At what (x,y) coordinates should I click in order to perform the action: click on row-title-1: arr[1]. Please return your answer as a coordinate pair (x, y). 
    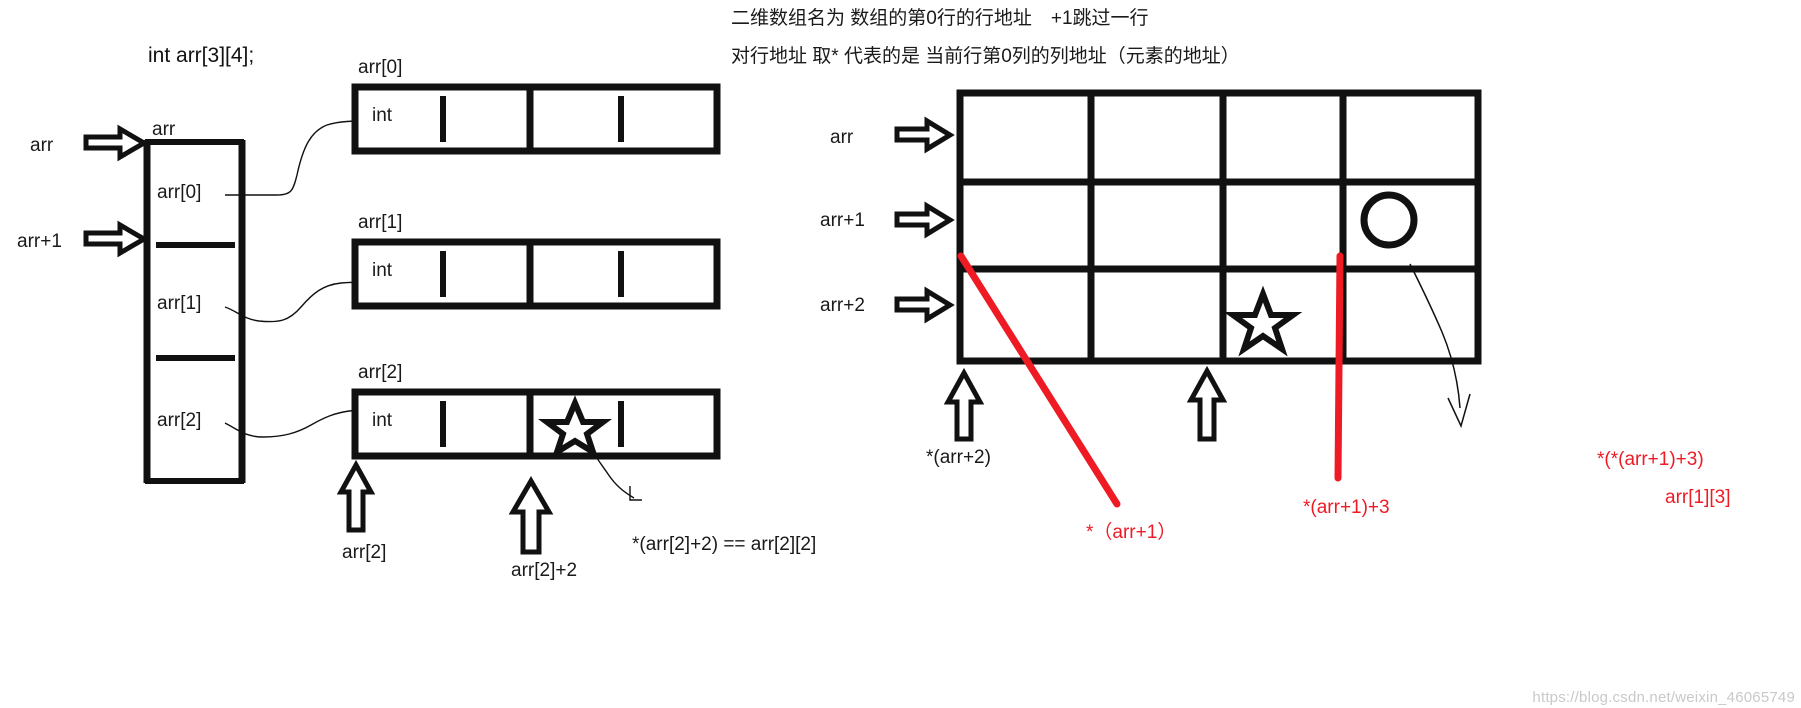
    Looking at the image, I should click on (380, 222).